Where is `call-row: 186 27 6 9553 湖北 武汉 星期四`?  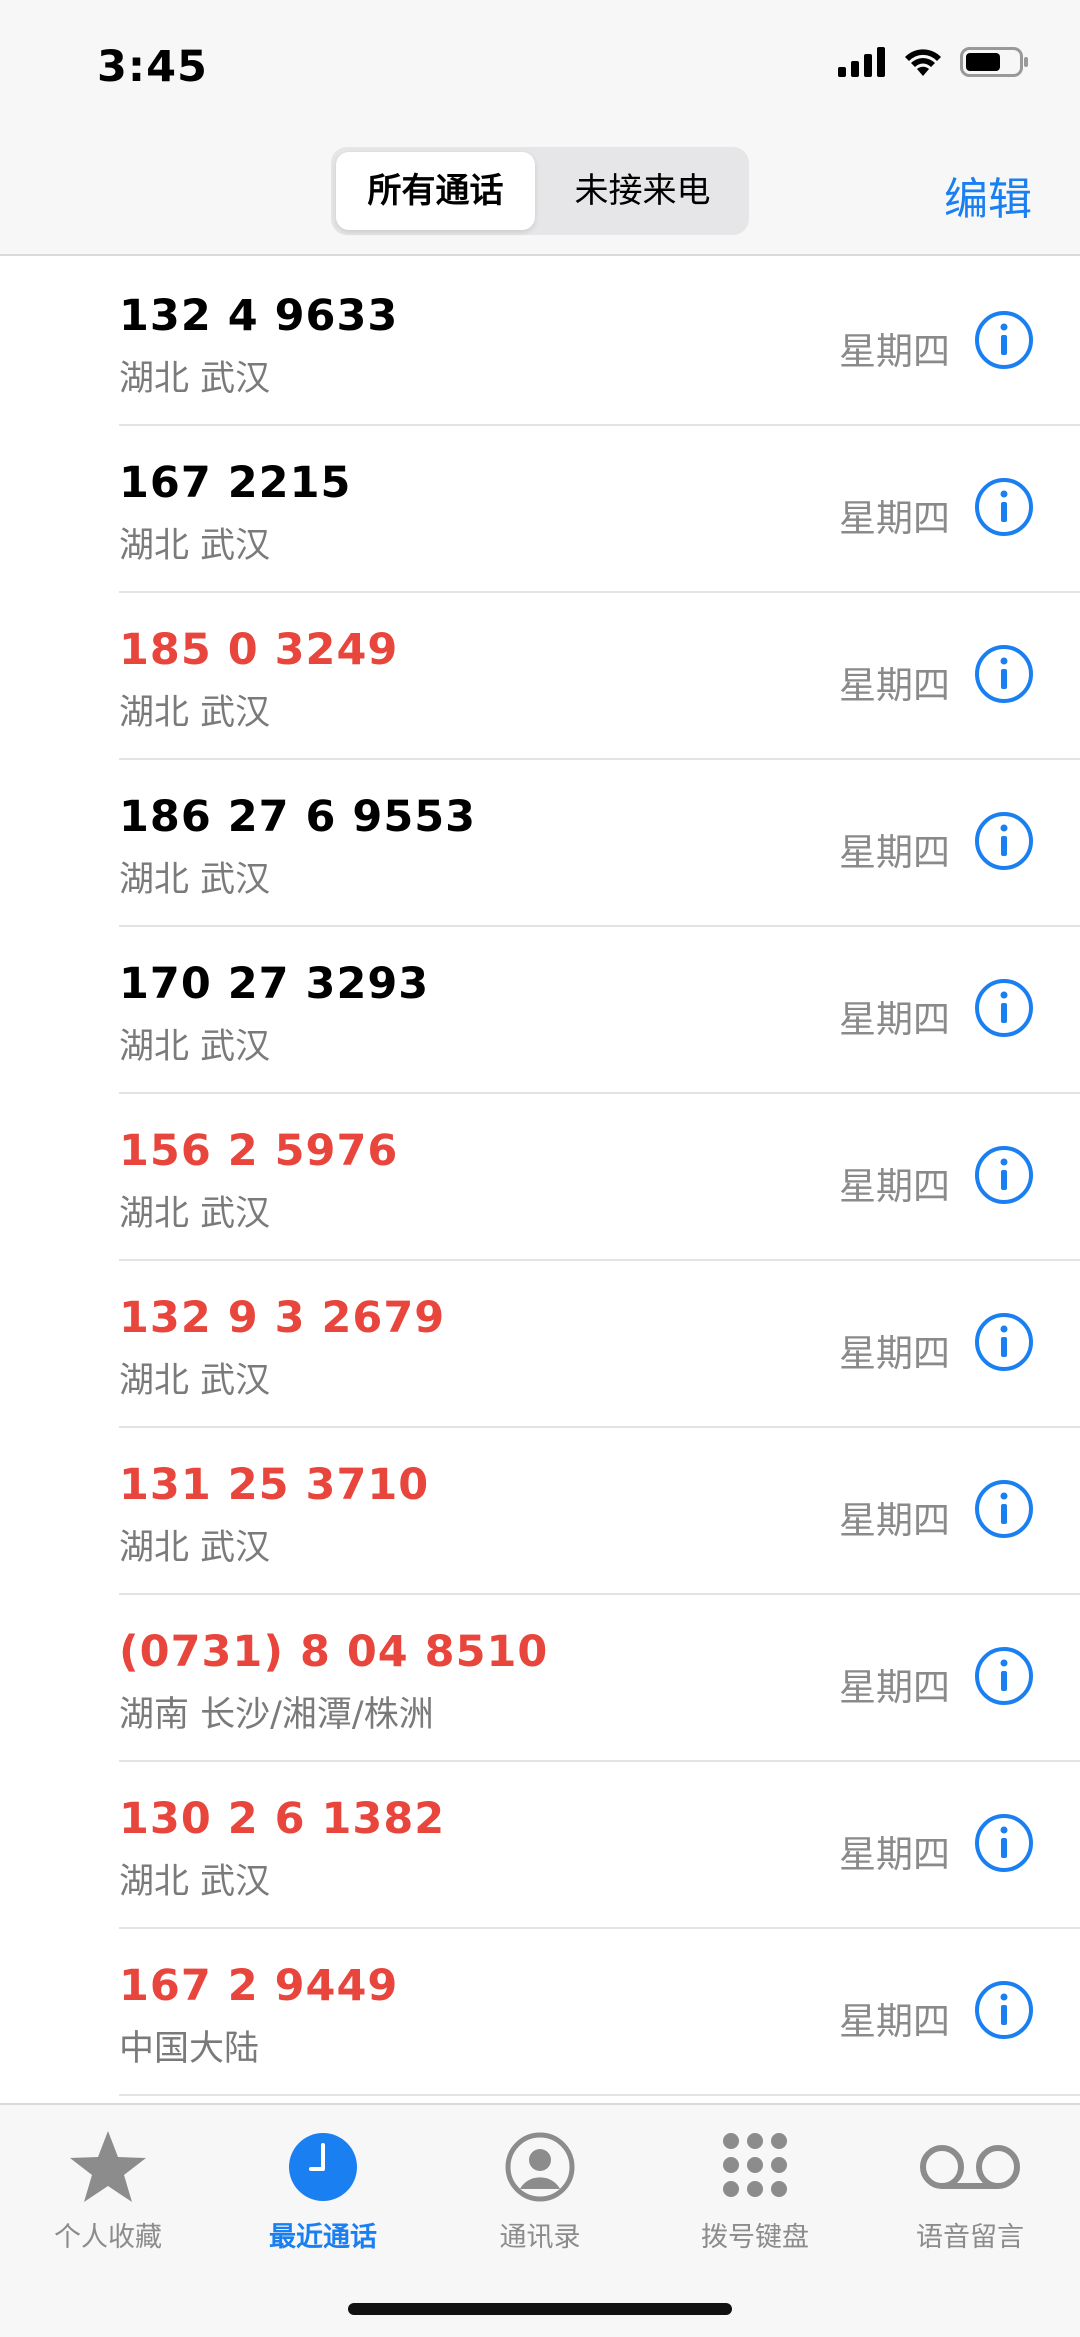 call-row: 186 27 6 9553 湖北 武汉 星期四 is located at coordinates (540, 843).